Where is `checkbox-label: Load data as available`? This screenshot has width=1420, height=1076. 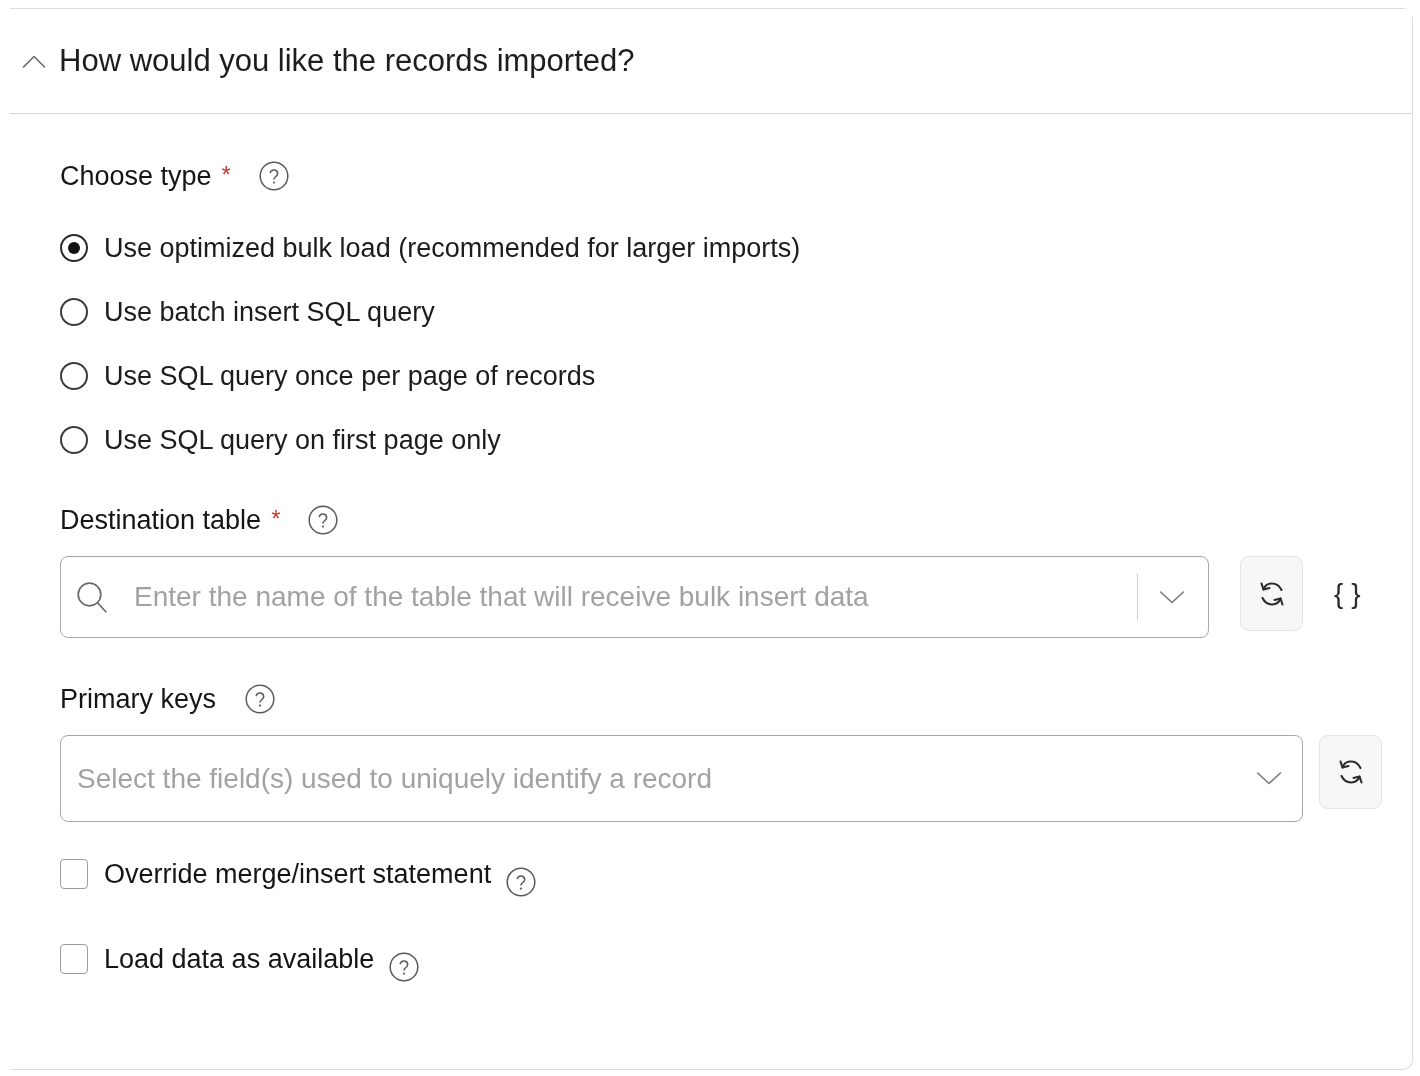 checkbox-label: Load data as available is located at coordinates (239, 959).